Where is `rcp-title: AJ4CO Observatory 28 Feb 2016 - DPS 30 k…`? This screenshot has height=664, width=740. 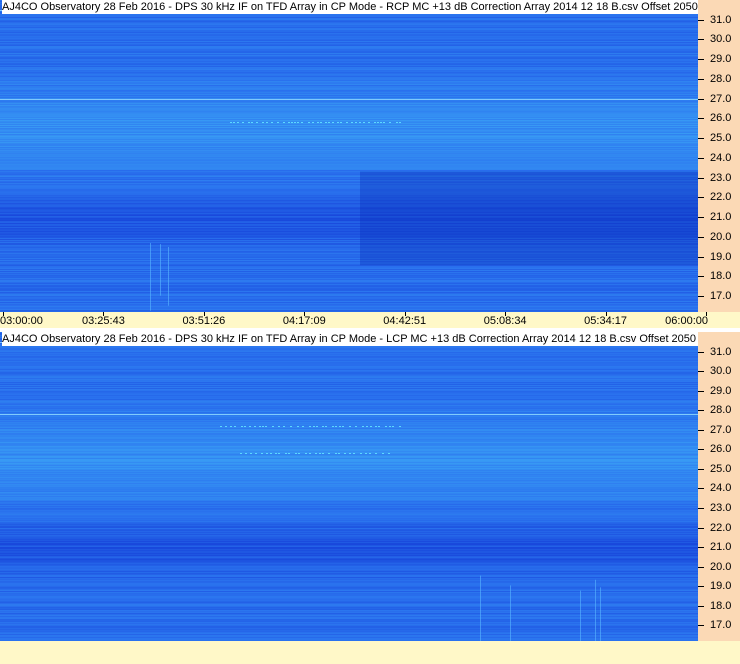 rcp-title: AJ4CO Observatory 28 Feb 2016 - DPS 30 k… is located at coordinates (371, 7).